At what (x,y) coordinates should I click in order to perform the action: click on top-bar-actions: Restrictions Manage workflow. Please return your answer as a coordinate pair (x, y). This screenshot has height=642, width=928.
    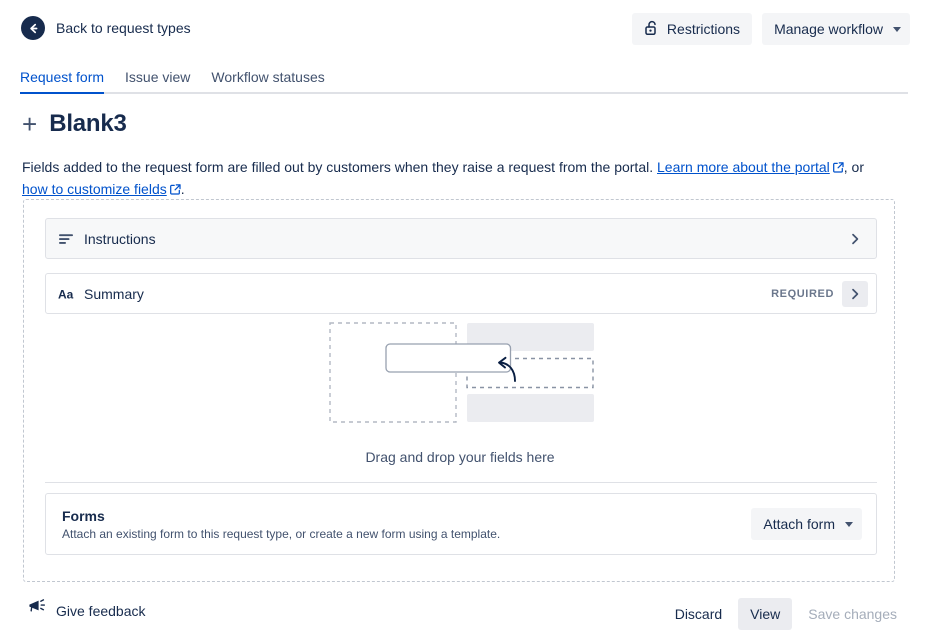
    Looking at the image, I should click on (770, 29).